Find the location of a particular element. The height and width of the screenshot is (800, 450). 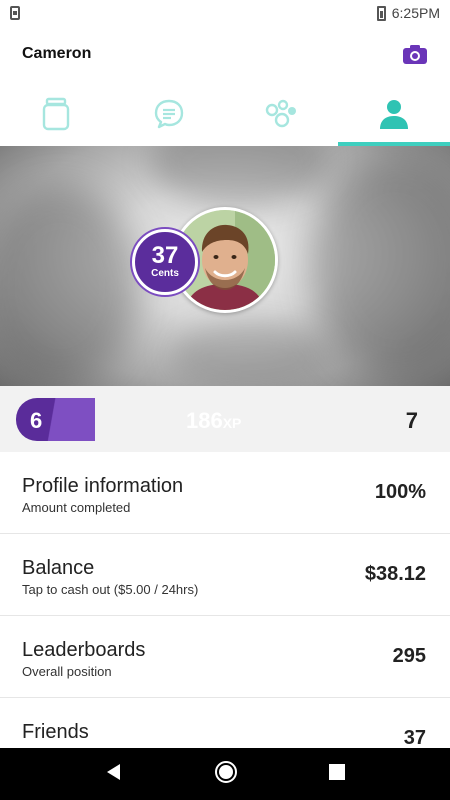

xp-value: 186 is located at coordinates (204, 420).